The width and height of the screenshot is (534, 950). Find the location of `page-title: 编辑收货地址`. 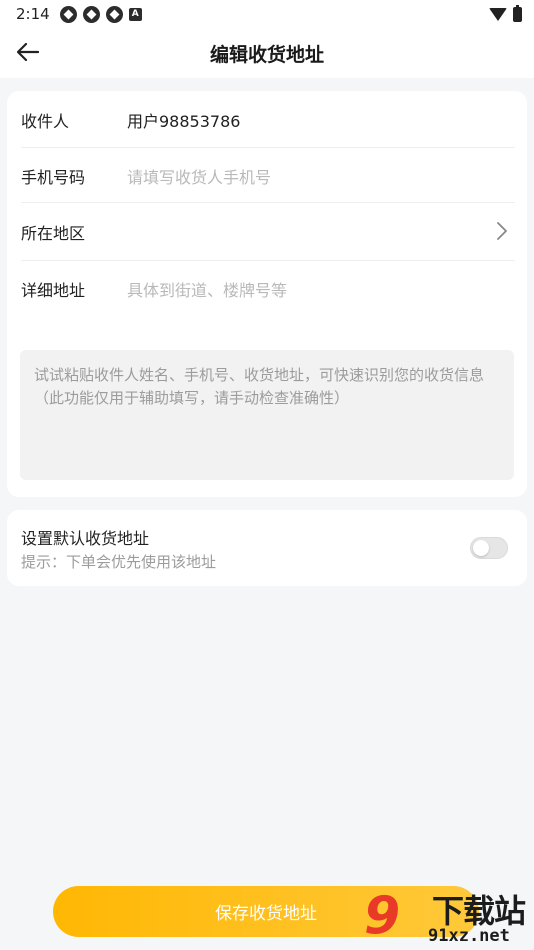

page-title: 编辑收货地址 is located at coordinates (266, 54).